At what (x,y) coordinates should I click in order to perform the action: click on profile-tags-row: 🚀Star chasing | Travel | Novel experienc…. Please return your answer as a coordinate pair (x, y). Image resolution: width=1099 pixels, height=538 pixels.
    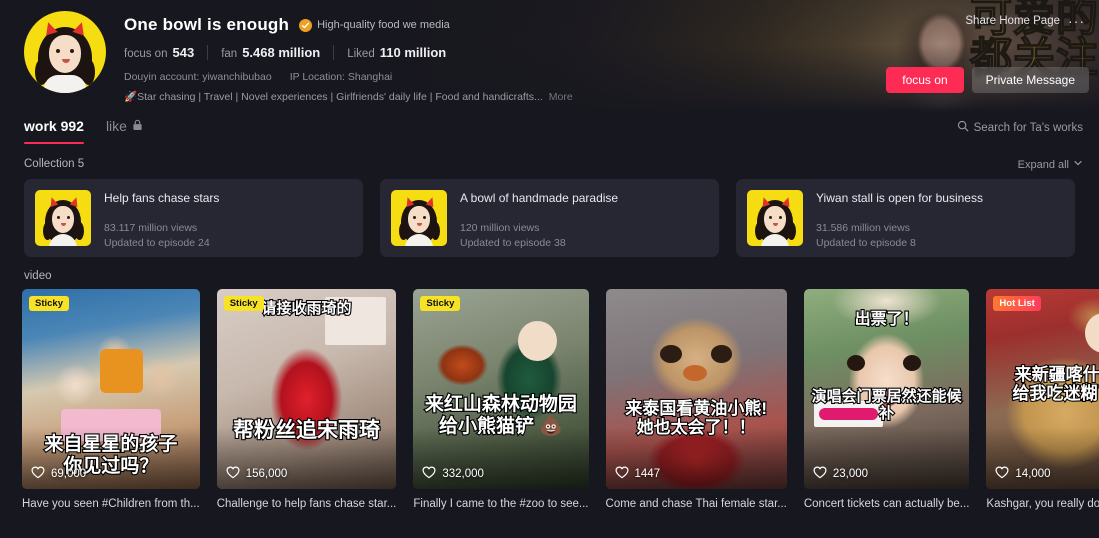
    Looking at the image, I should click on (348, 97).